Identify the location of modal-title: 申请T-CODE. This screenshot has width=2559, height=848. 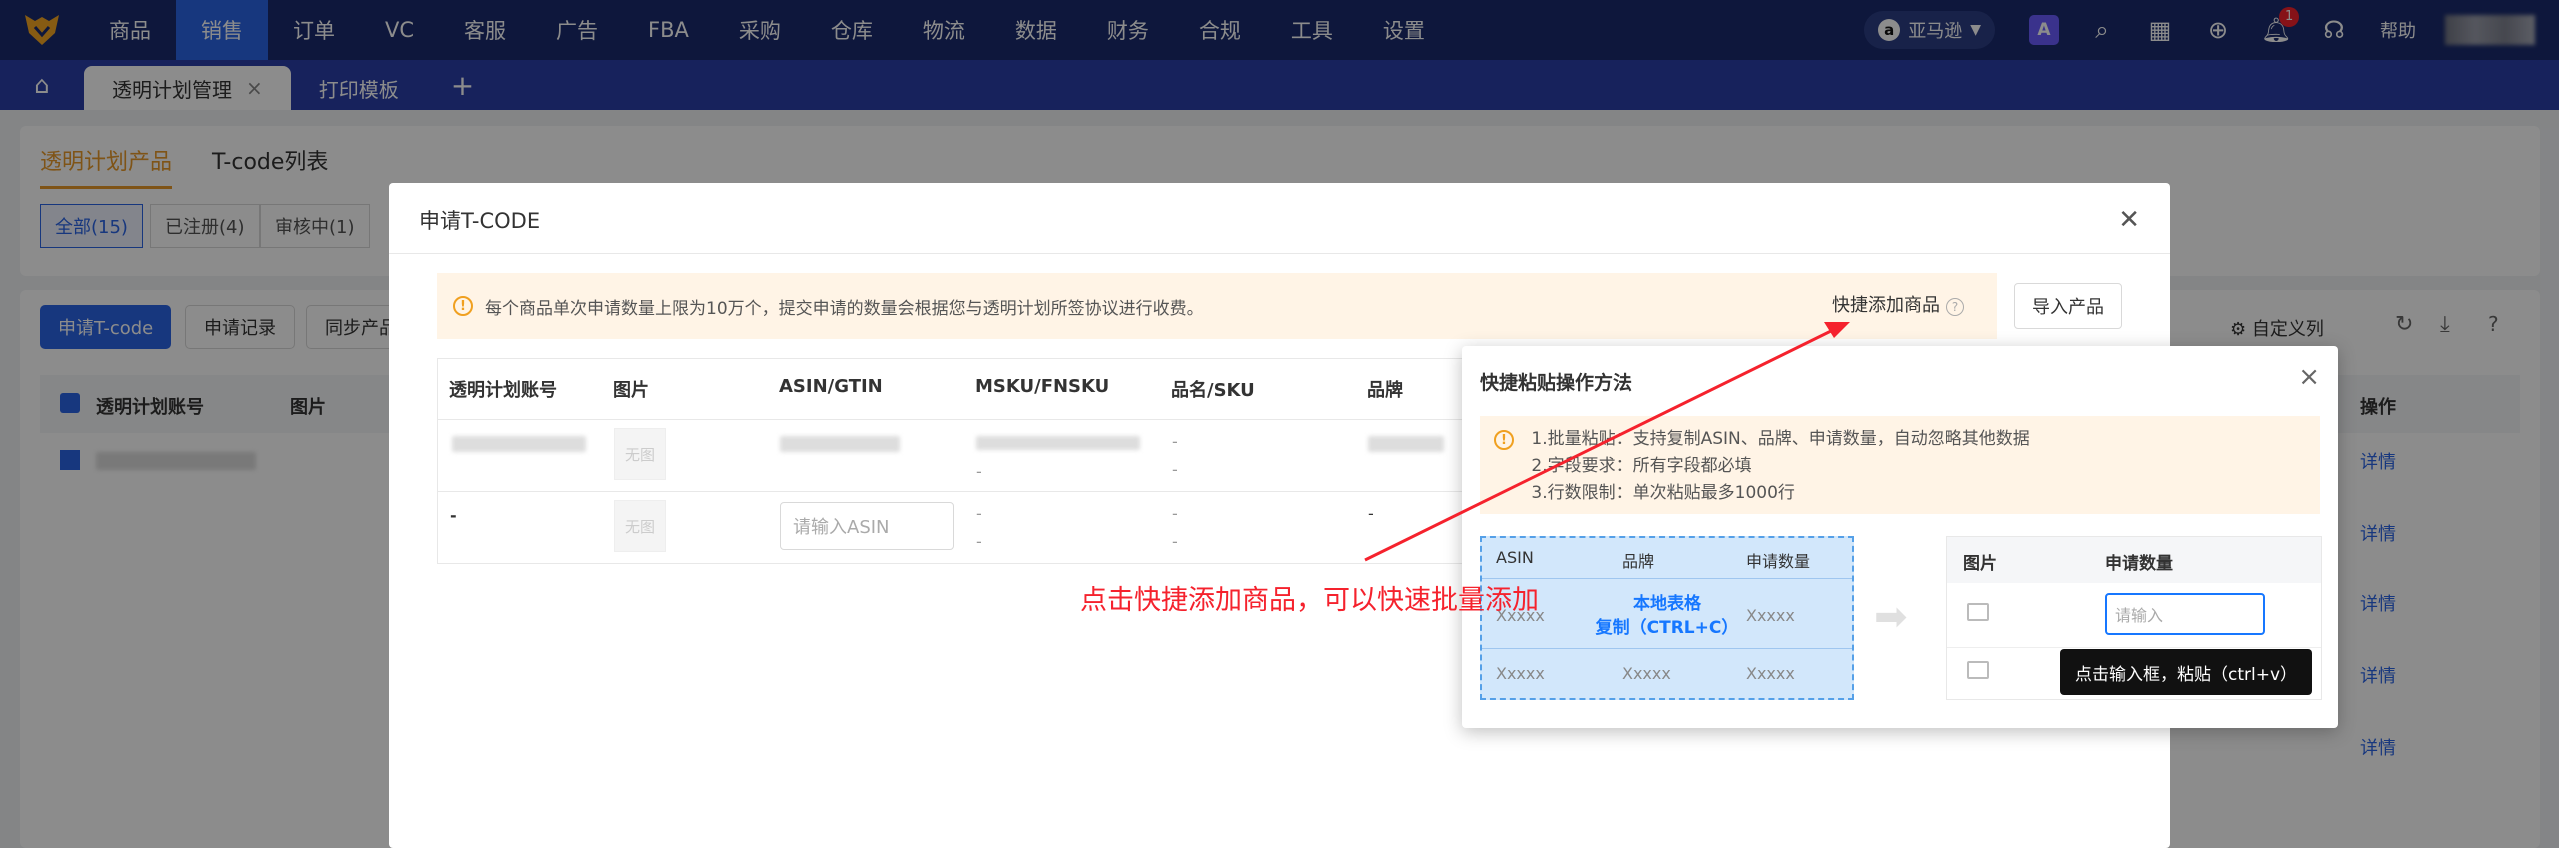
(480, 221).